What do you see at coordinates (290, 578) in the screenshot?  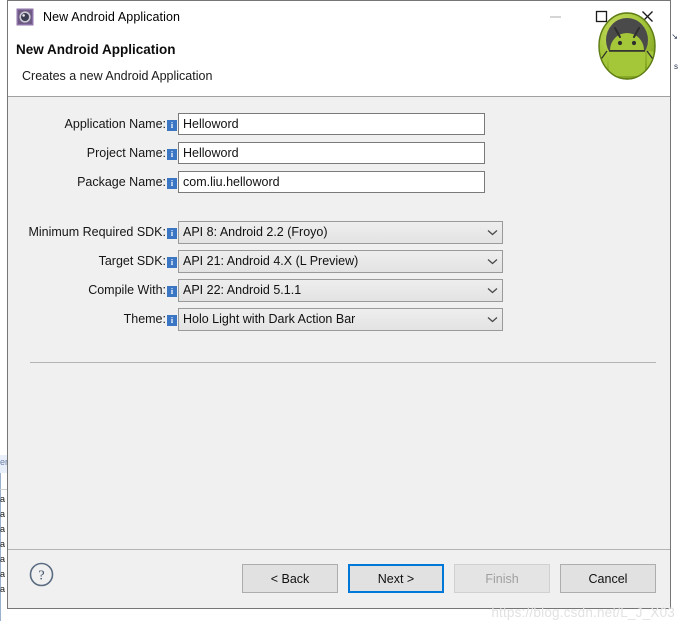 I see `back-button: < Back` at bounding box center [290, 578].